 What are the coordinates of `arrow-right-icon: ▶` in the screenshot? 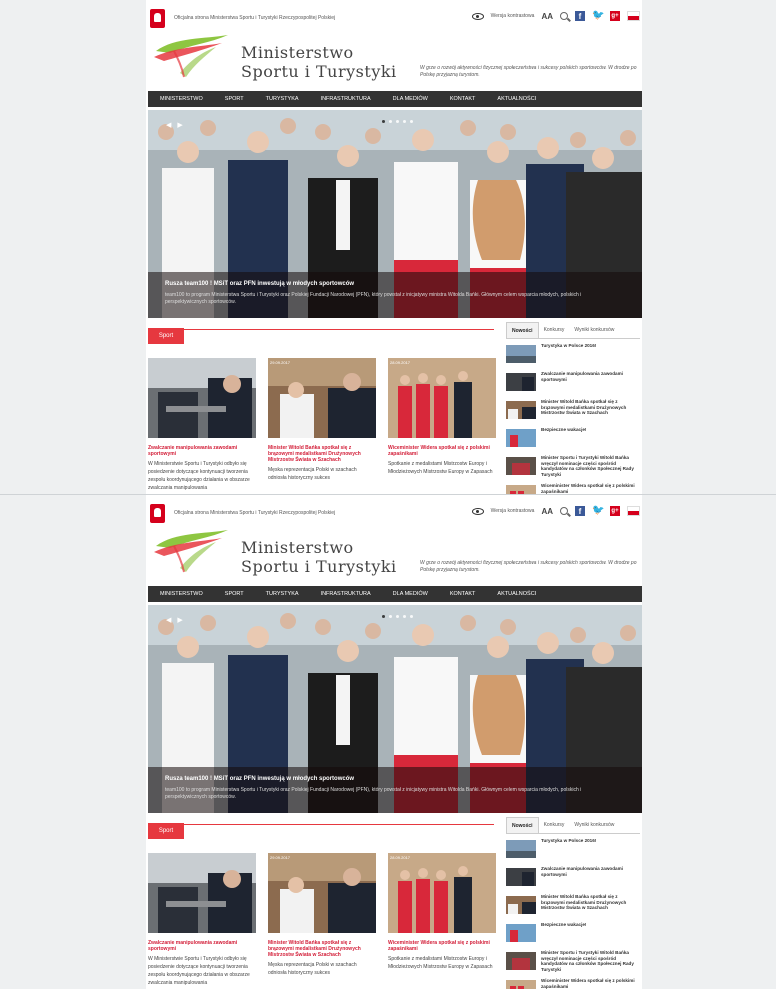 It's located at (179, 620).